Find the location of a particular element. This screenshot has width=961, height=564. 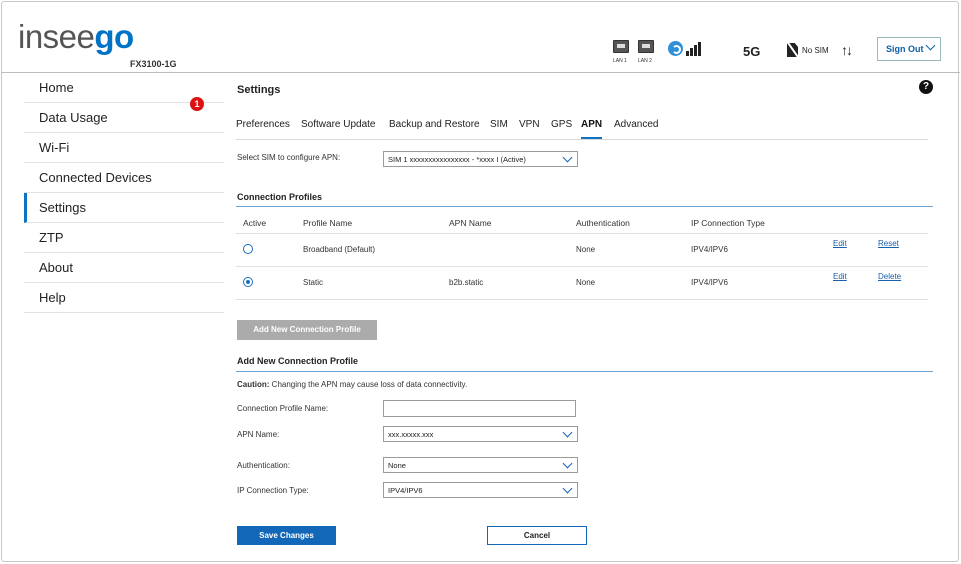

data-transfer-icon: ↑↓ is located at coordinates (847, 50).